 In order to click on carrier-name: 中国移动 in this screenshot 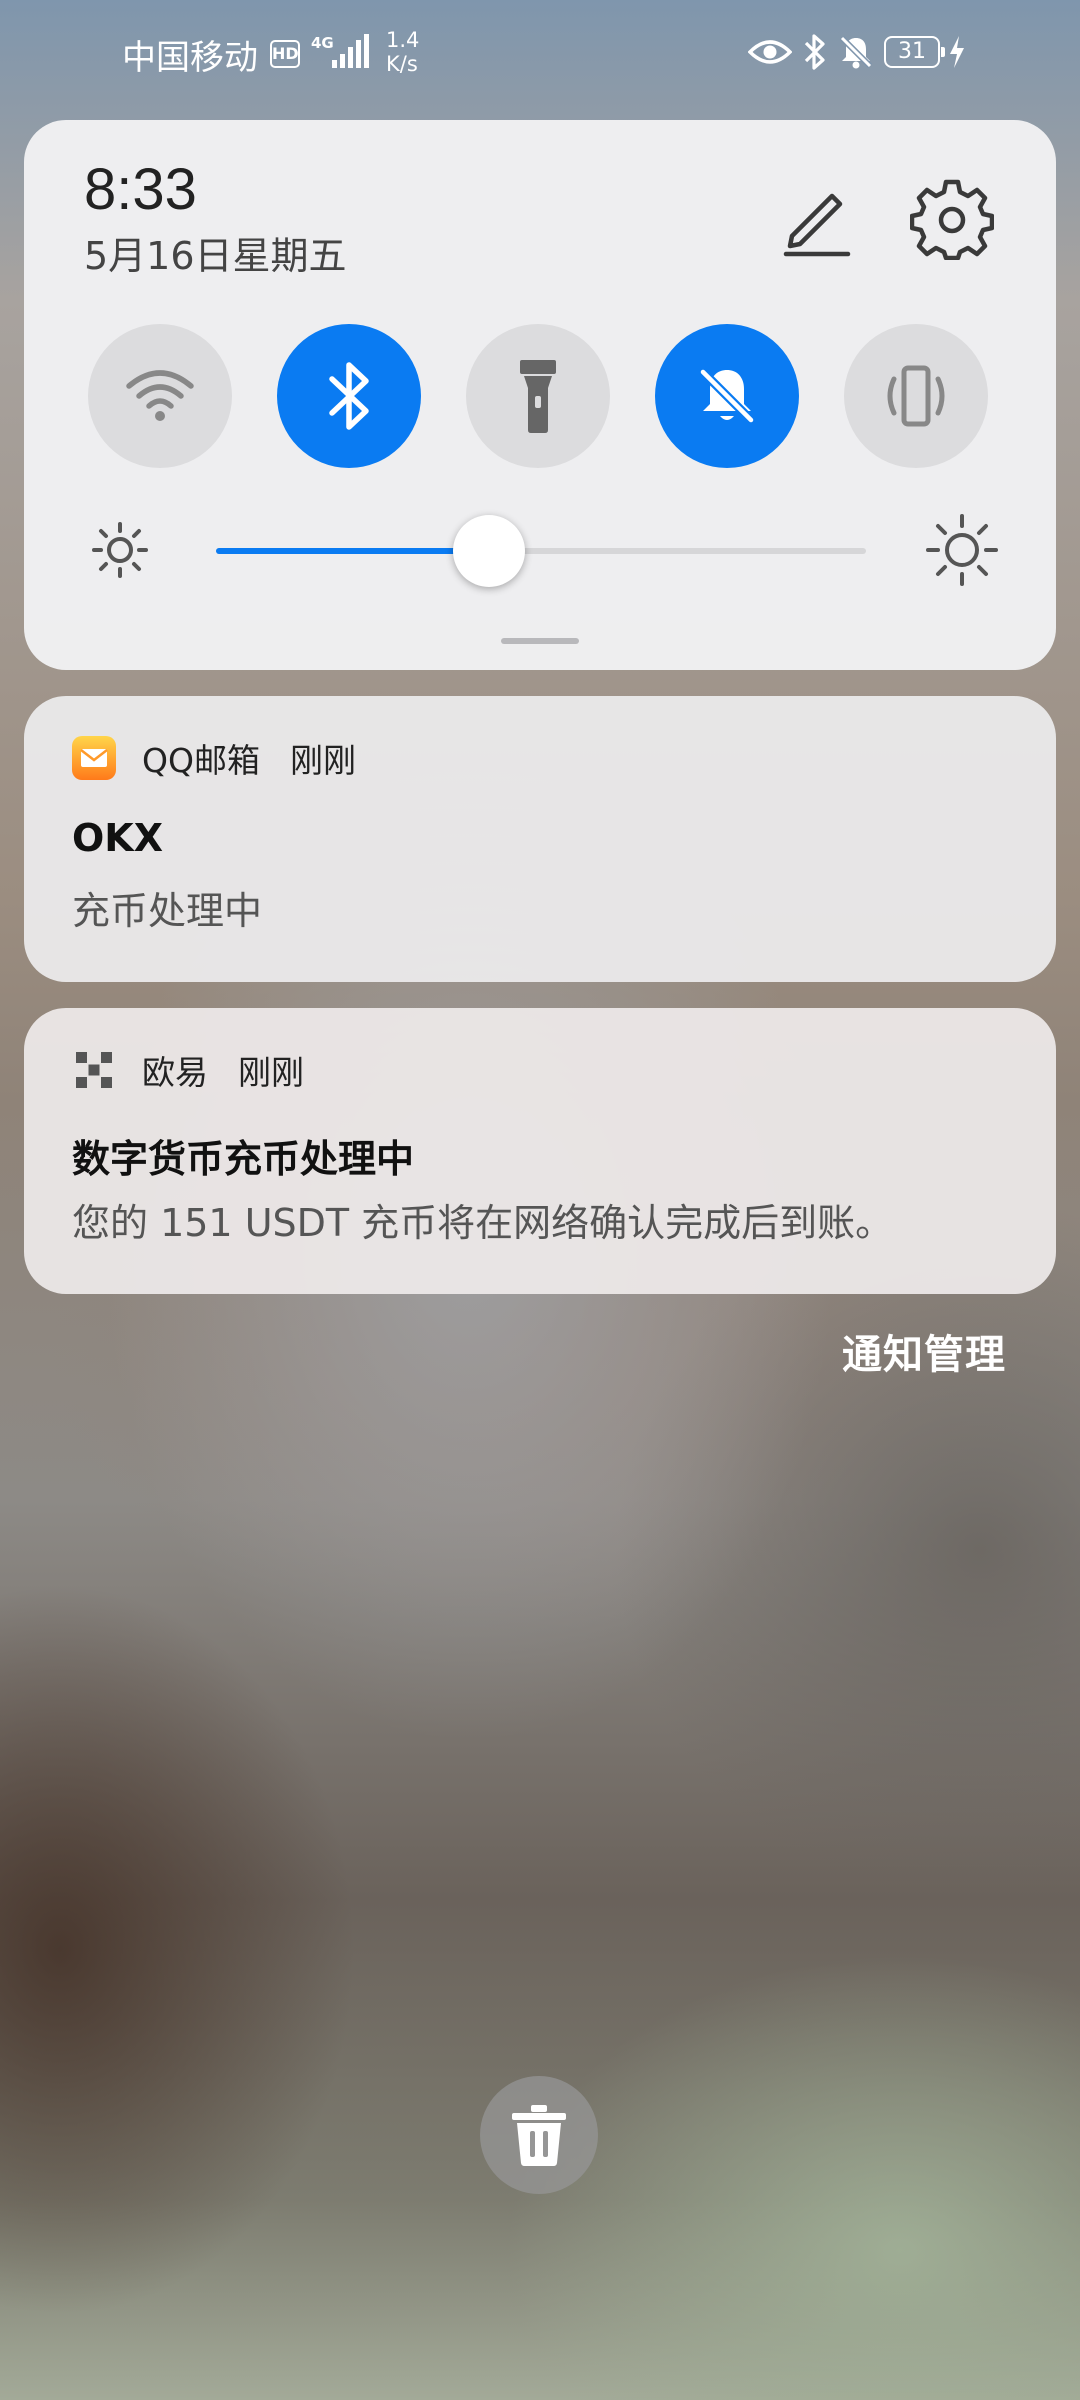, I will do `click(190, 58)`.